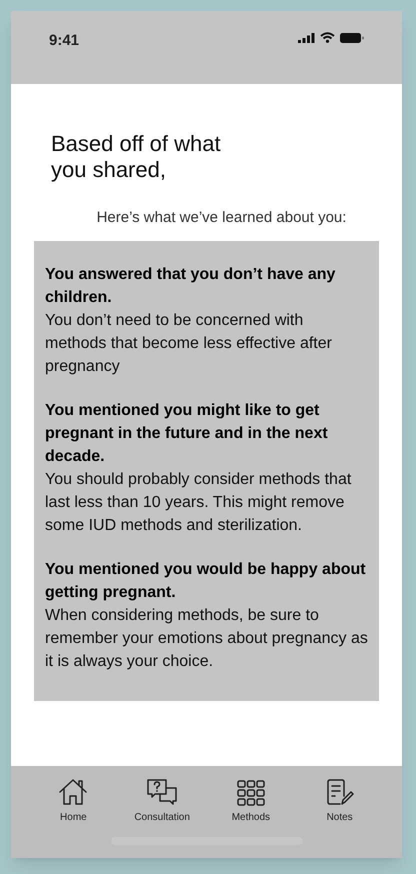 This screenshot has width=416, height=874. What do you see at coordinates (327, 37) in the screenshot?
I see `wifi-icon` at bounding box center [327, 37].